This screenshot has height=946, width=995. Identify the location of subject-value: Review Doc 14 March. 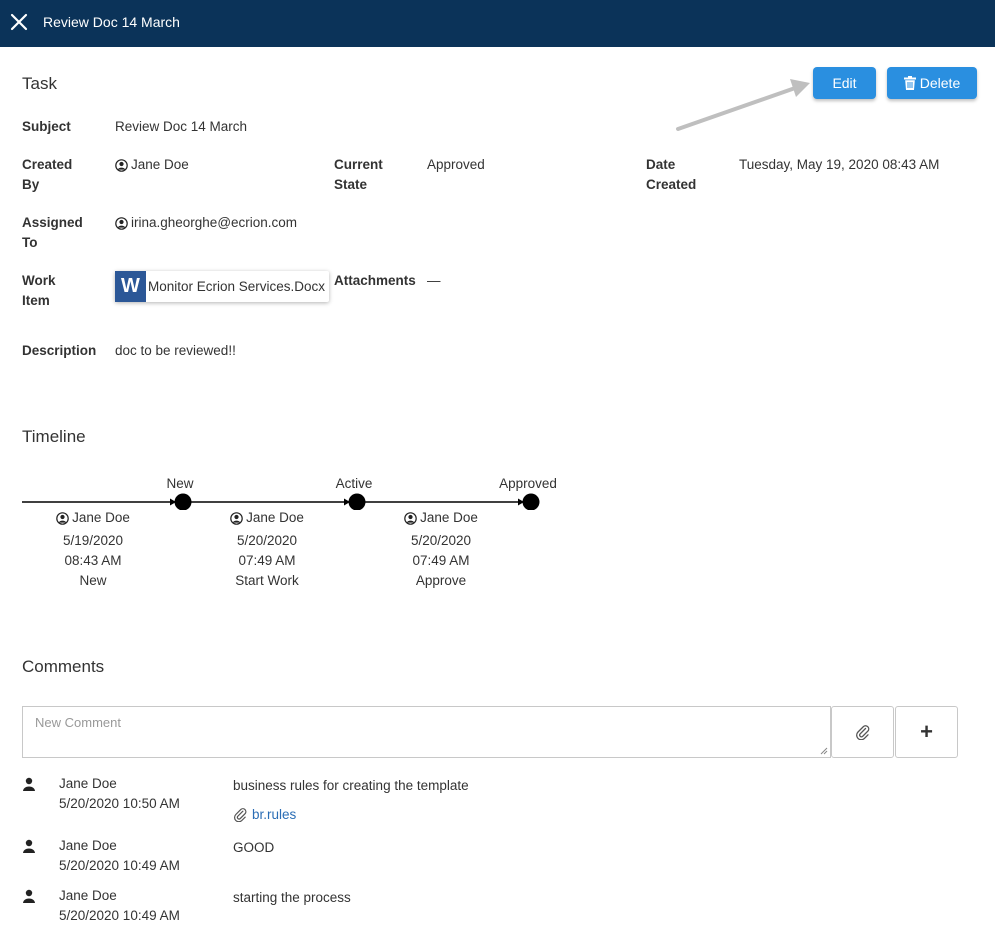
(181, 126).